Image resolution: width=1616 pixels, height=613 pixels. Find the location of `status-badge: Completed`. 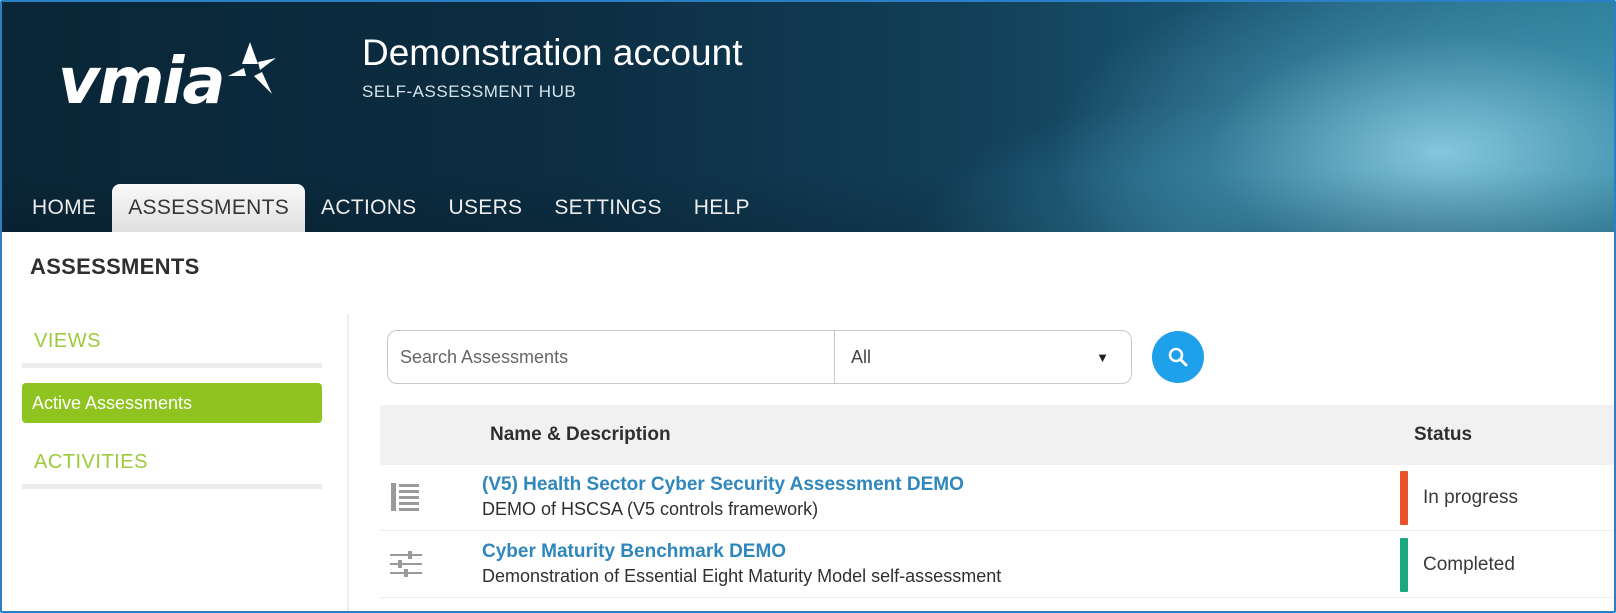

status-badge: Completed is located at coordinates (1469, 564).